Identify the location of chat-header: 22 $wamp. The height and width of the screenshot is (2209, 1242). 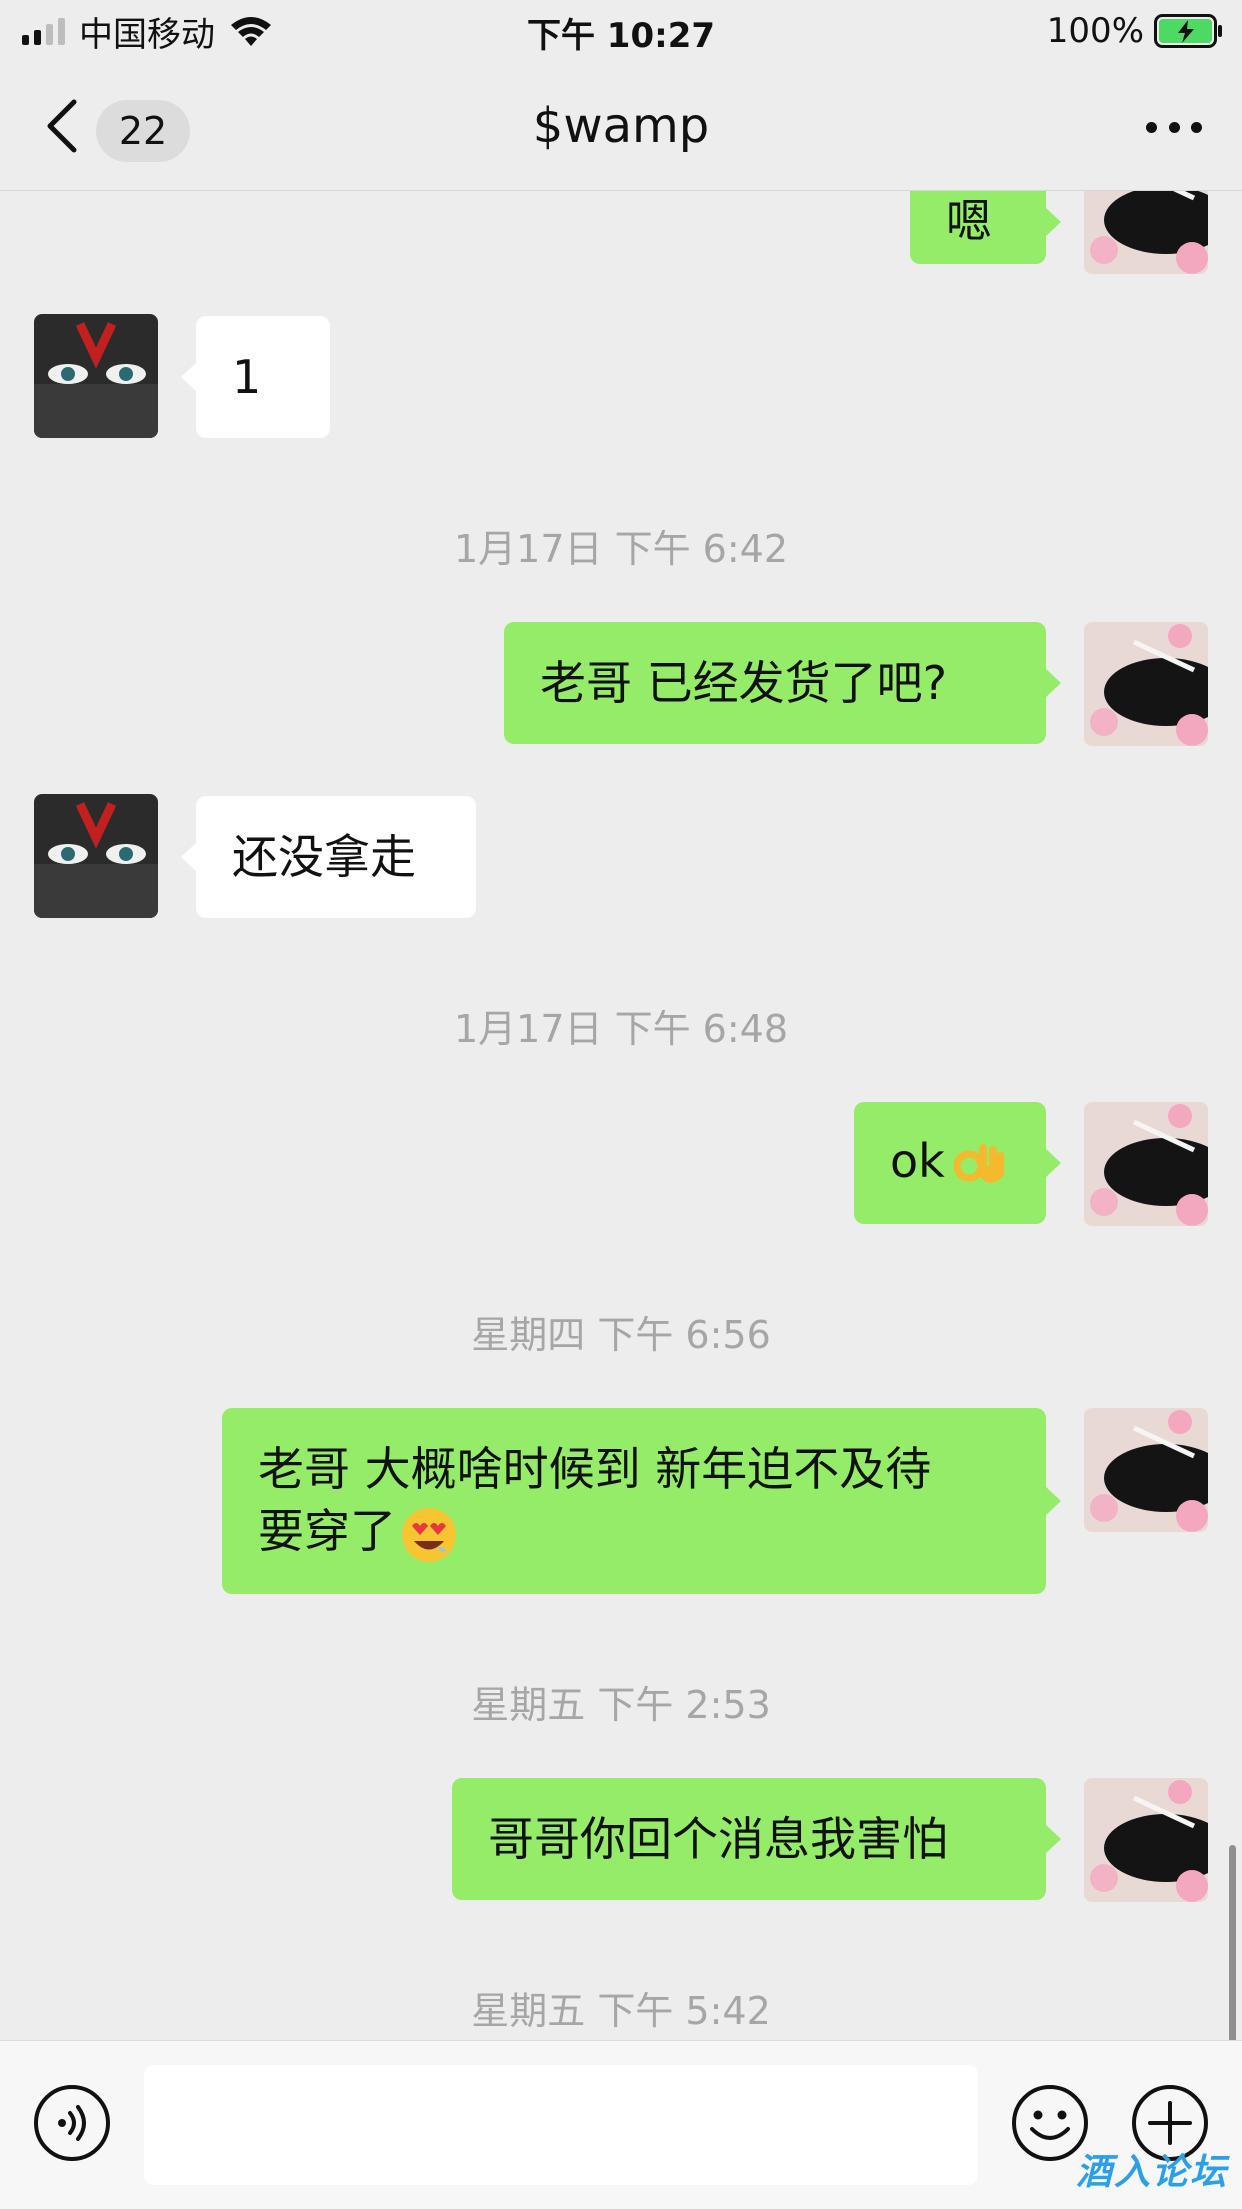
(621, 126).